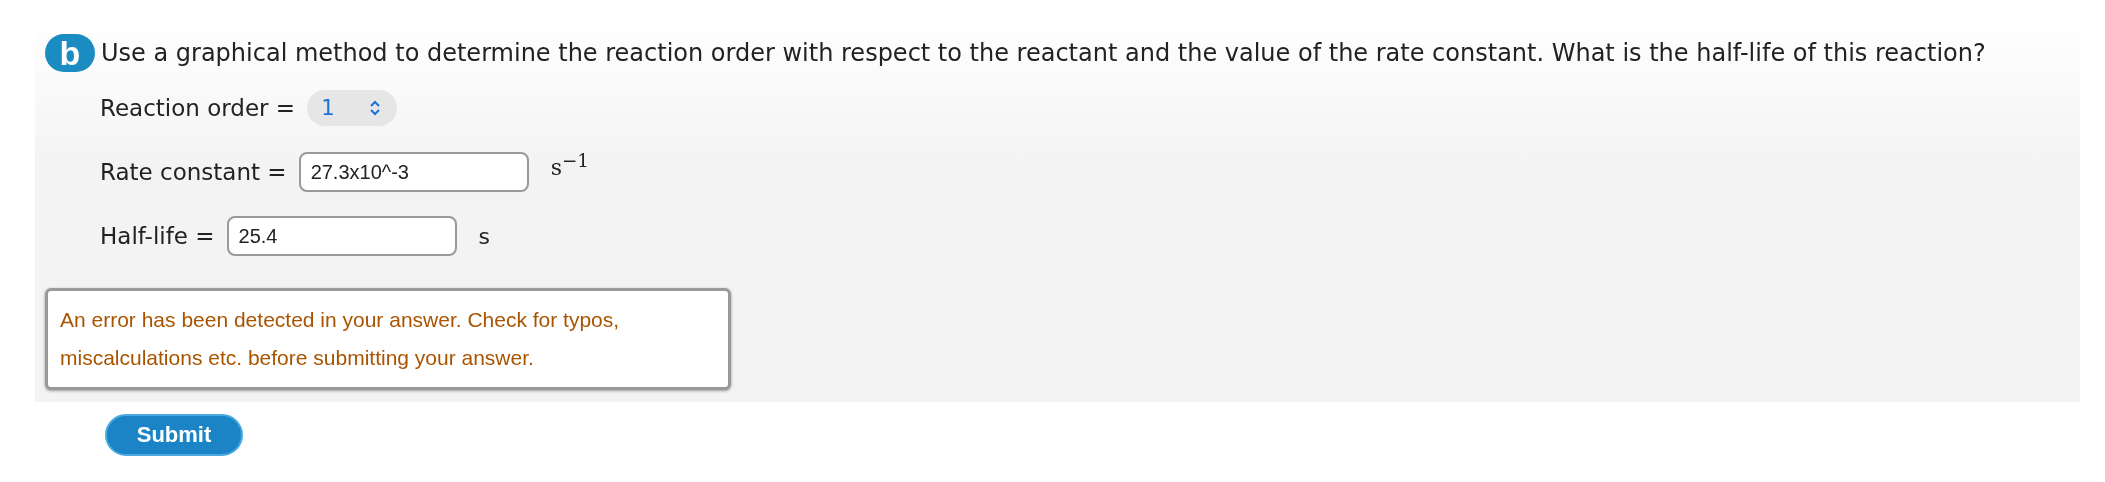 The height and width of the screenshot is (482, 2105). What do you see at coordinates (174, 435) in the screenshot?
I see `submit-button: Submit` at bounding box center [174, 435].